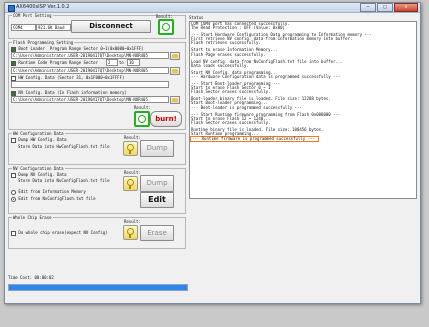 This screenshot has width=429, height=327. I want to click on burn-button: burn!, so click(166, 119).